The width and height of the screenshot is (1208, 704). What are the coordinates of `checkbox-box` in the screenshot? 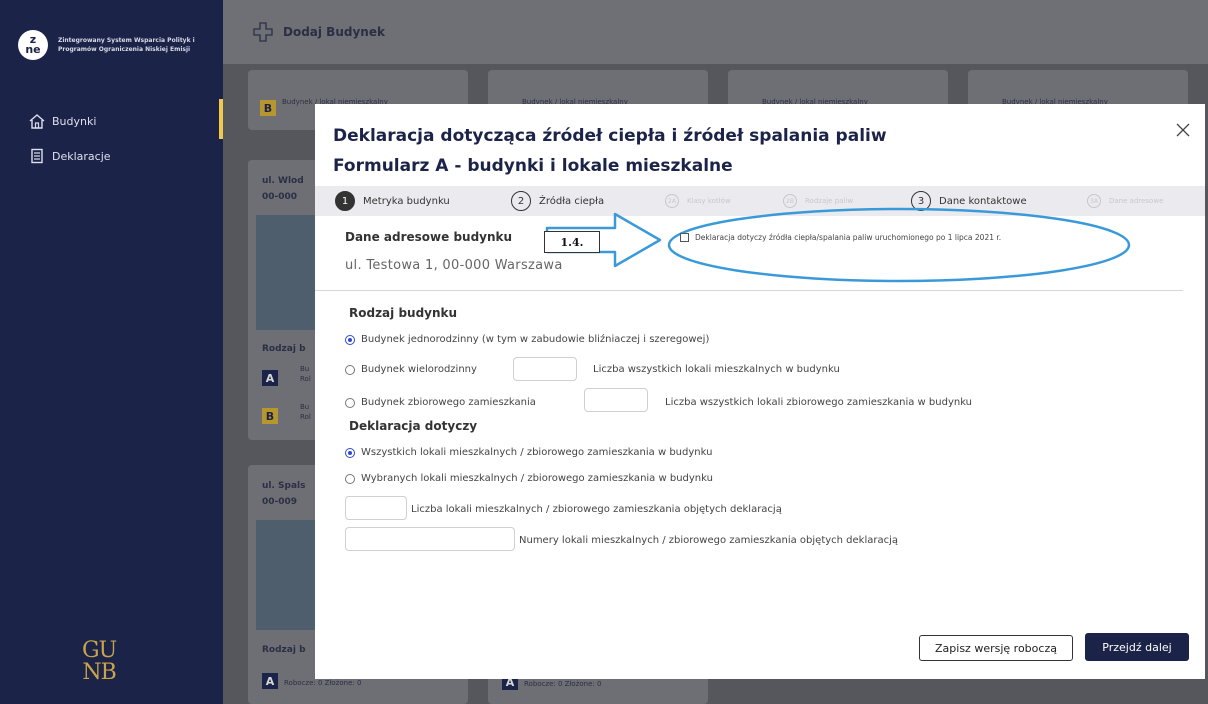 It's located at (684, 237).